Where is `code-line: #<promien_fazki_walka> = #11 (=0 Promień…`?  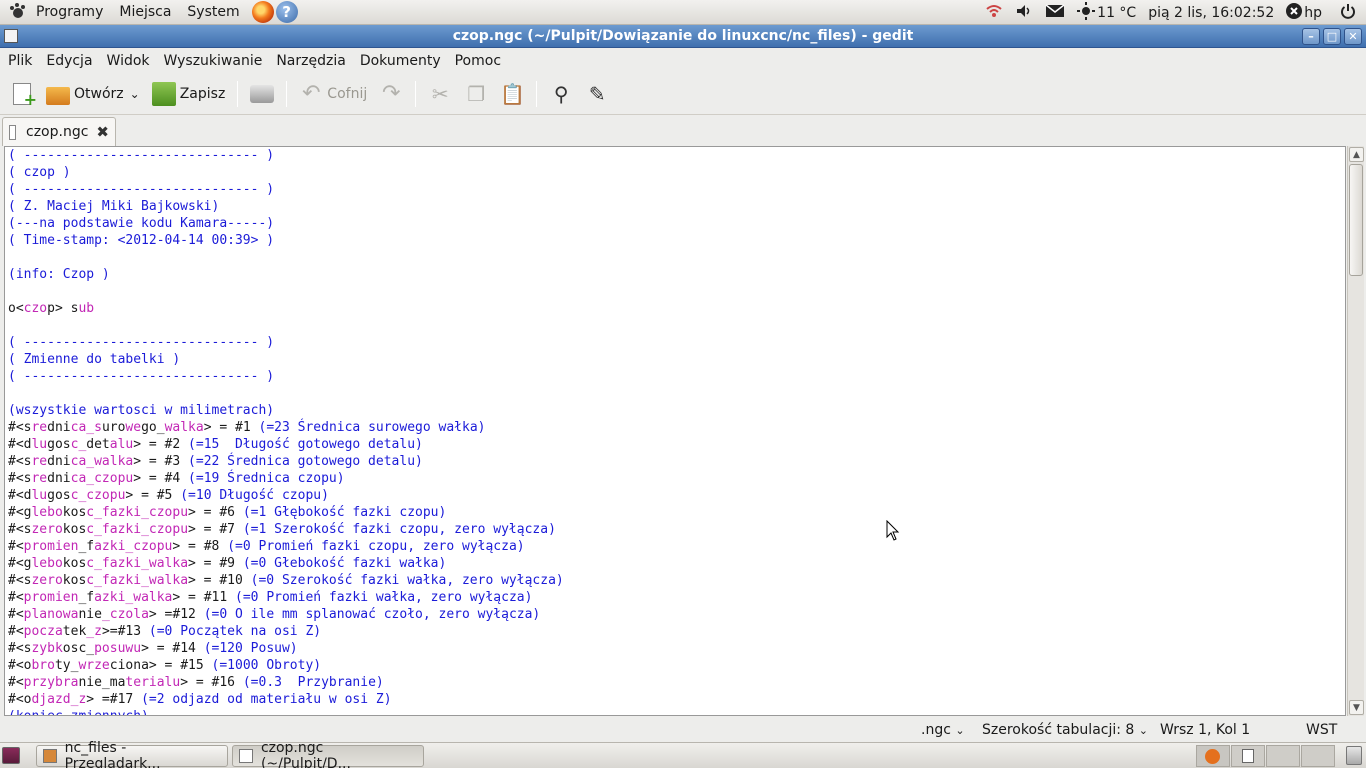
code-line: #<promien_fazki_walka> = #11 (=0 Promień… is located at coordinates (676, 597).